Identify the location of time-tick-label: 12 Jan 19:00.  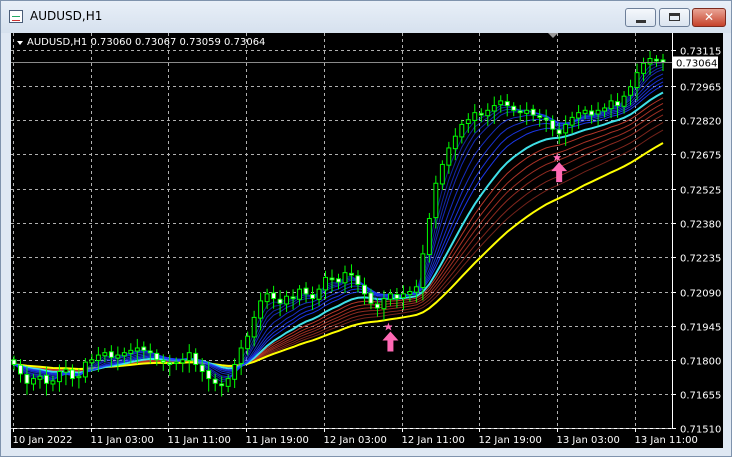
(510, 440).